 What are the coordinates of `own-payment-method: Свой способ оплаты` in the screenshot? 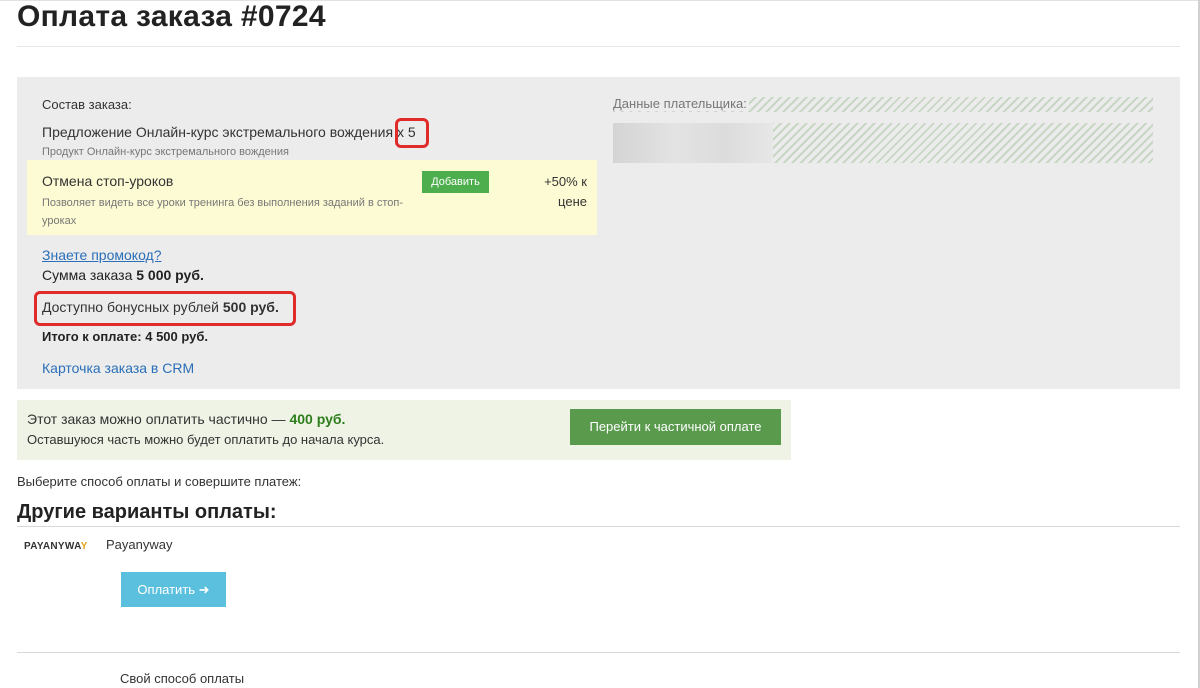 It's located at (182, 678).